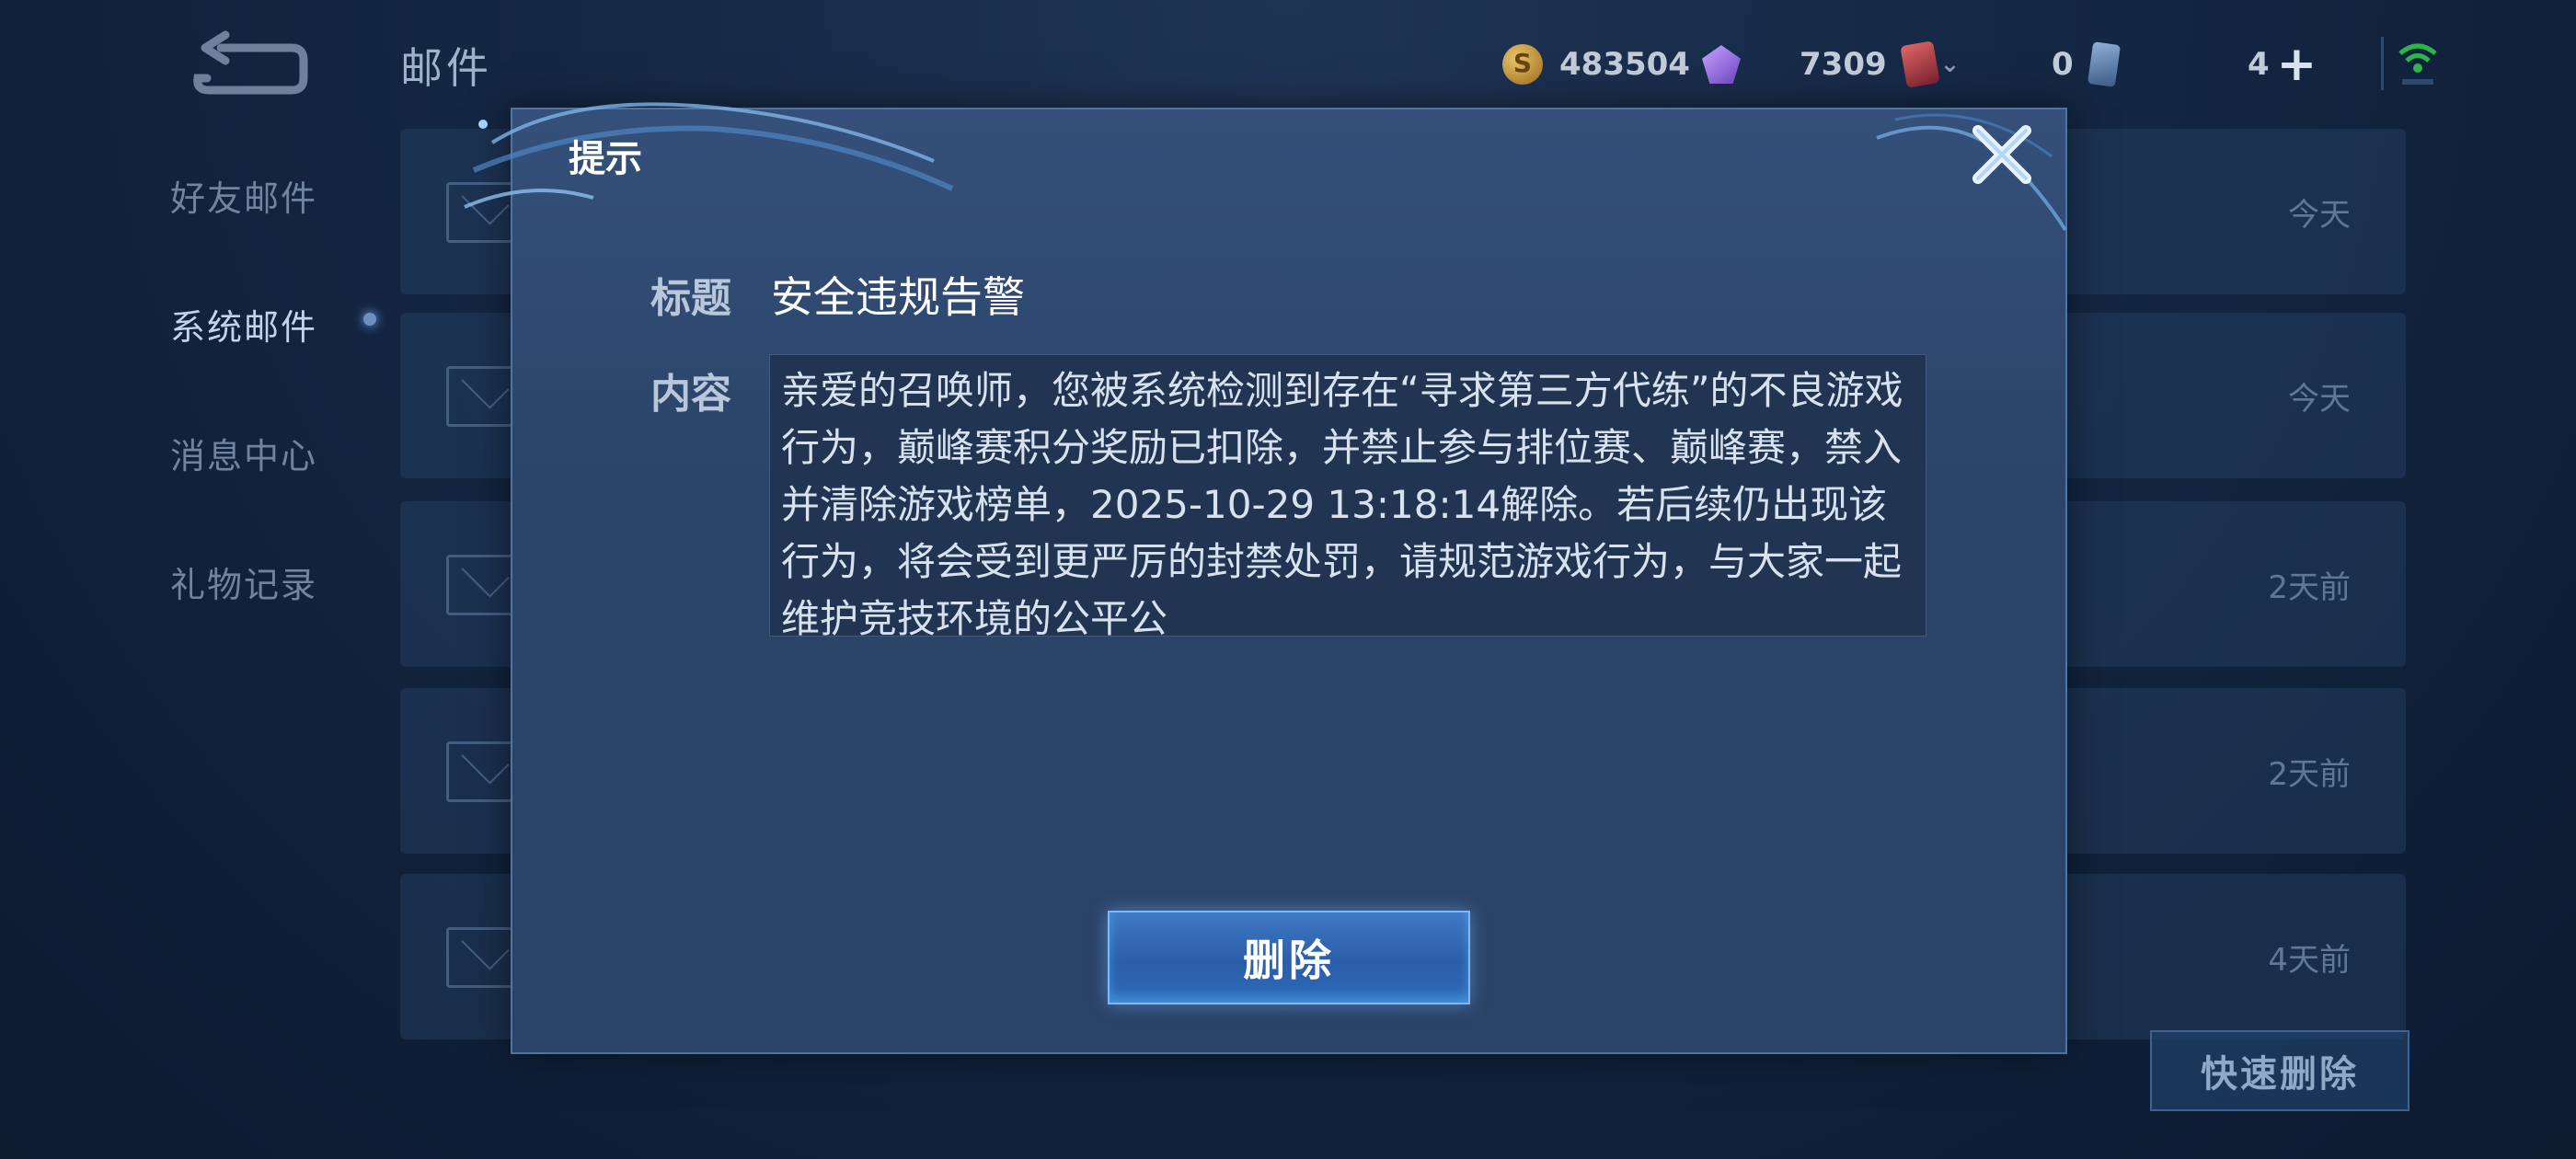  Describe the element at coordinates (605, 159) in the screenshot. I see `dialog-title: 提示` at that location.